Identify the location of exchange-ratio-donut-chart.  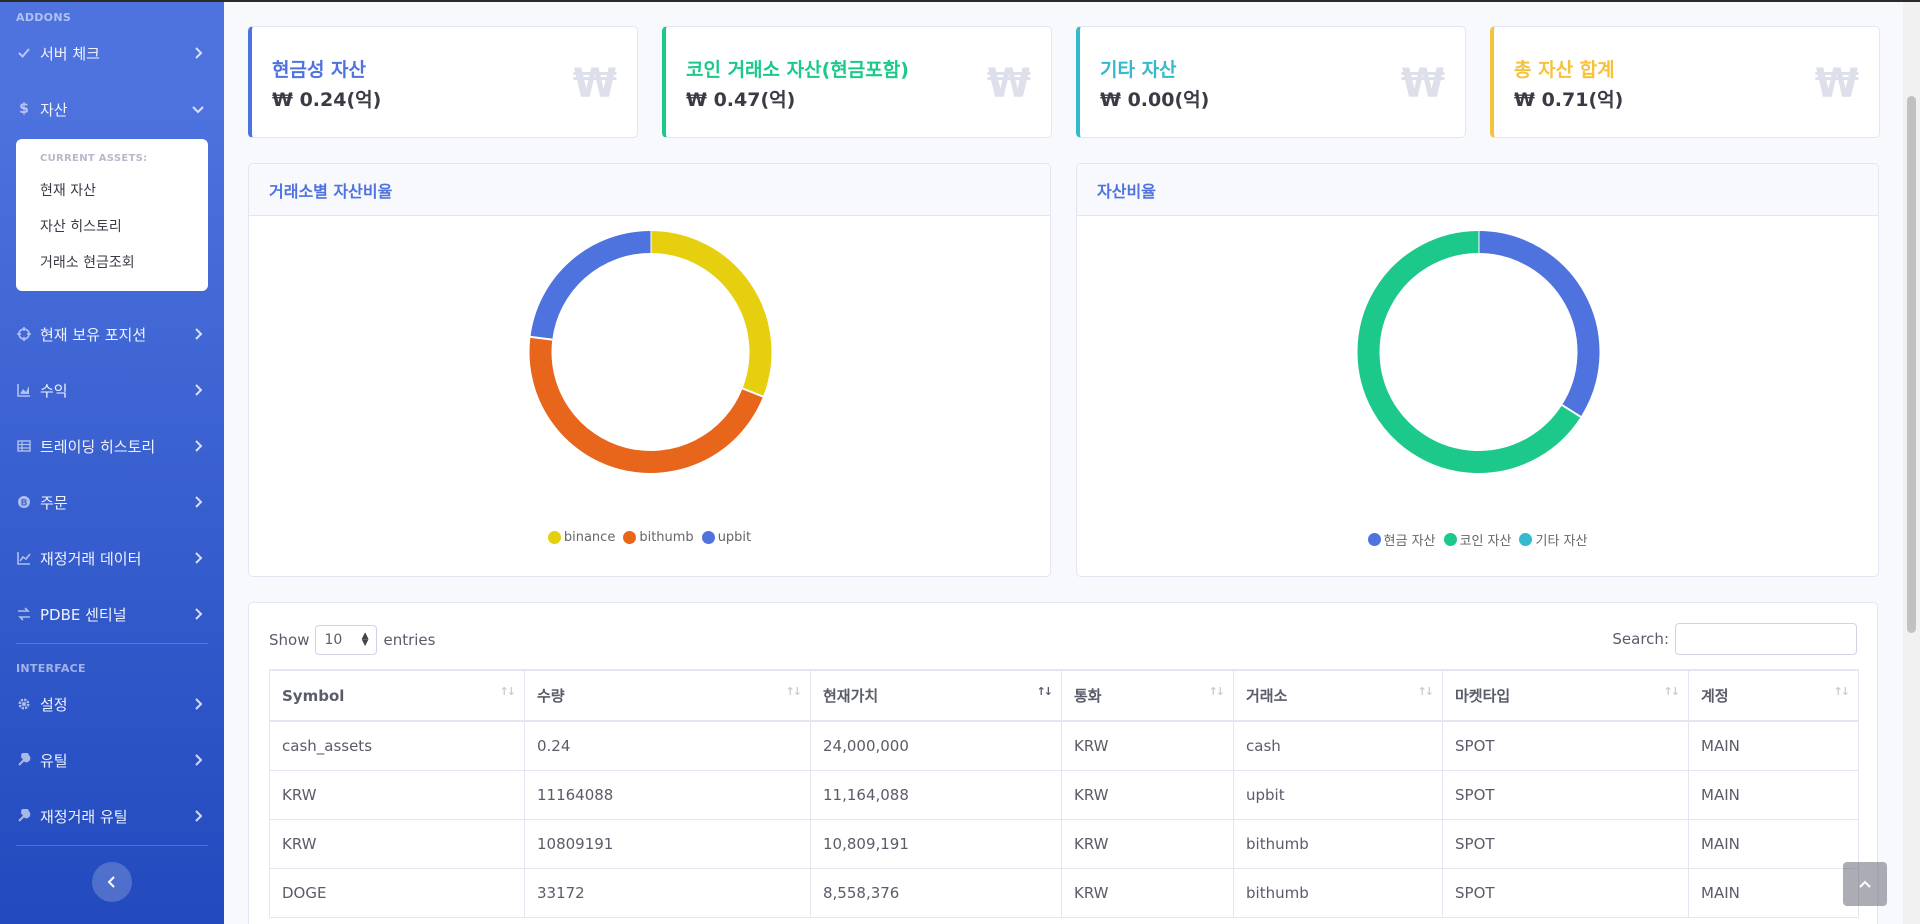
(650, 352).